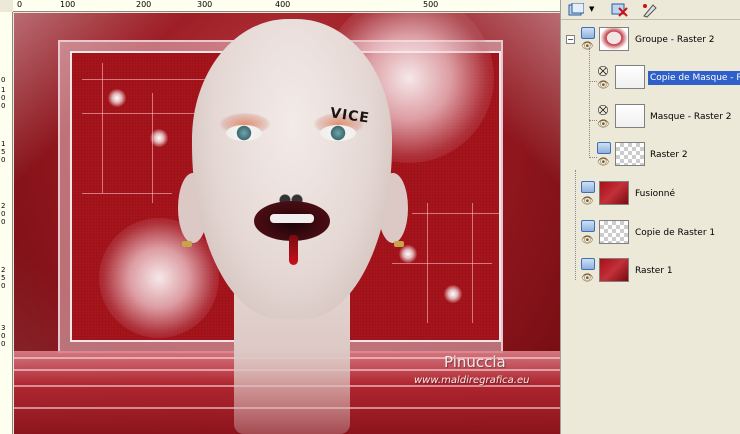 Image resolution: width=740 pixels, height=434 pixels. I want to click on layer-name: Raster 2, so click(669, 155).